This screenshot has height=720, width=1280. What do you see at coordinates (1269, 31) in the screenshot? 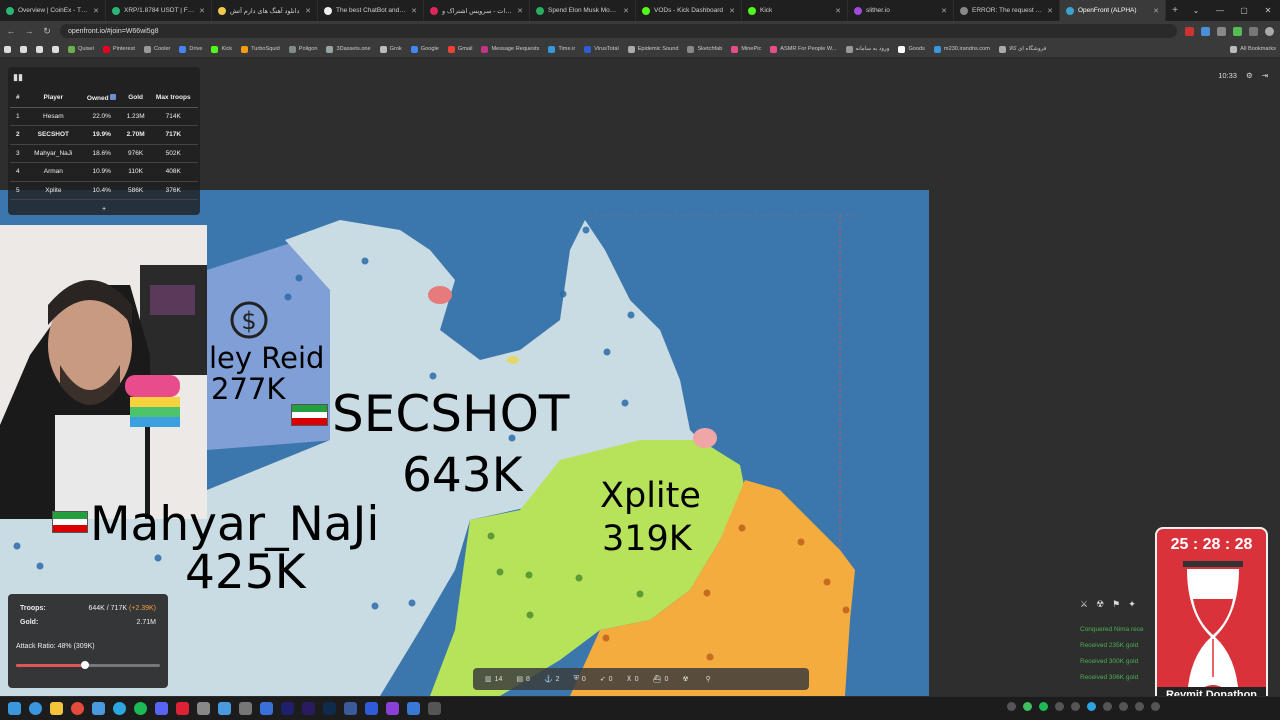
I see `profile-icon` at bounding box center [1269, 31].